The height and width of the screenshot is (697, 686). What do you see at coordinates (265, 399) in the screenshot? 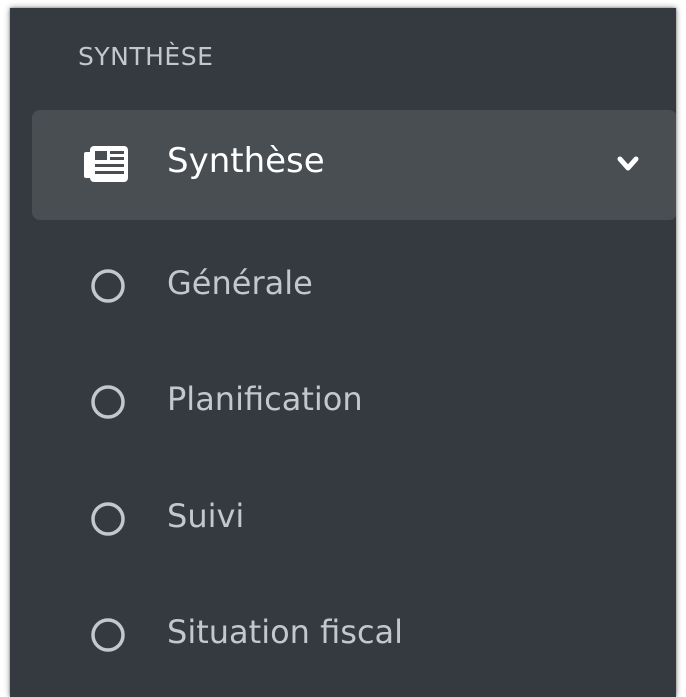
I see `sidebar-item-label: Planification` at bounding box center [265, 399].